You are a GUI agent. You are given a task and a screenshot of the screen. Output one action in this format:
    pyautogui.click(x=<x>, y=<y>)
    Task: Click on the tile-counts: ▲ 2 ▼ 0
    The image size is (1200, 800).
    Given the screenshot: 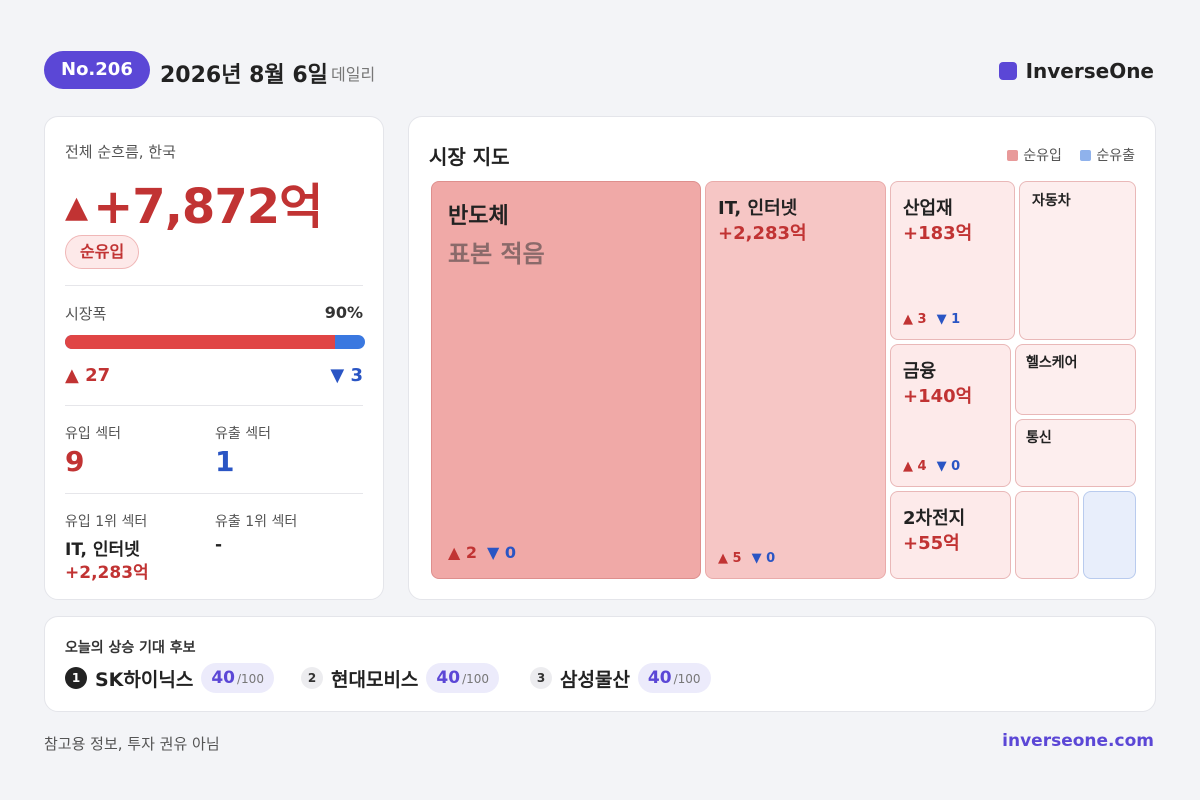 What is the action you would take?
    pyautogui.click(x=482, y=552)
    